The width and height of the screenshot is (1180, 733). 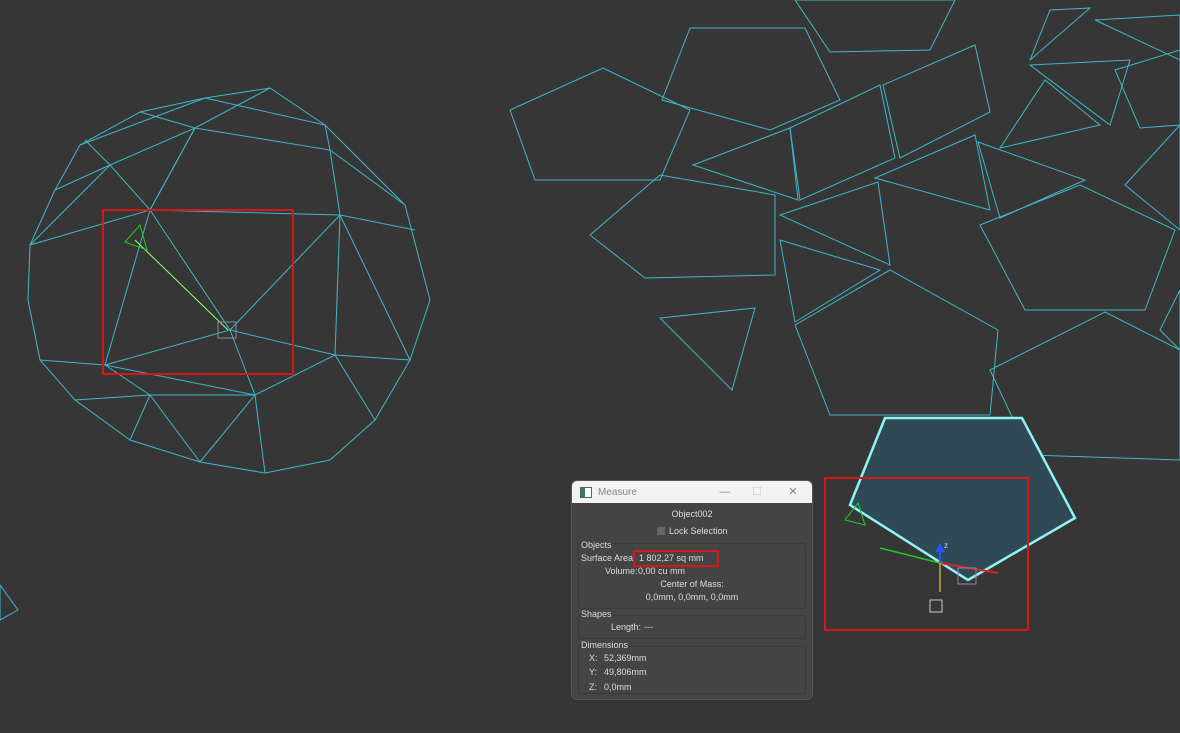 What do you see at coordinates (621, 571) in the screenshot?
I see `volume-label: Volume:` at bounding box center [621, 571].